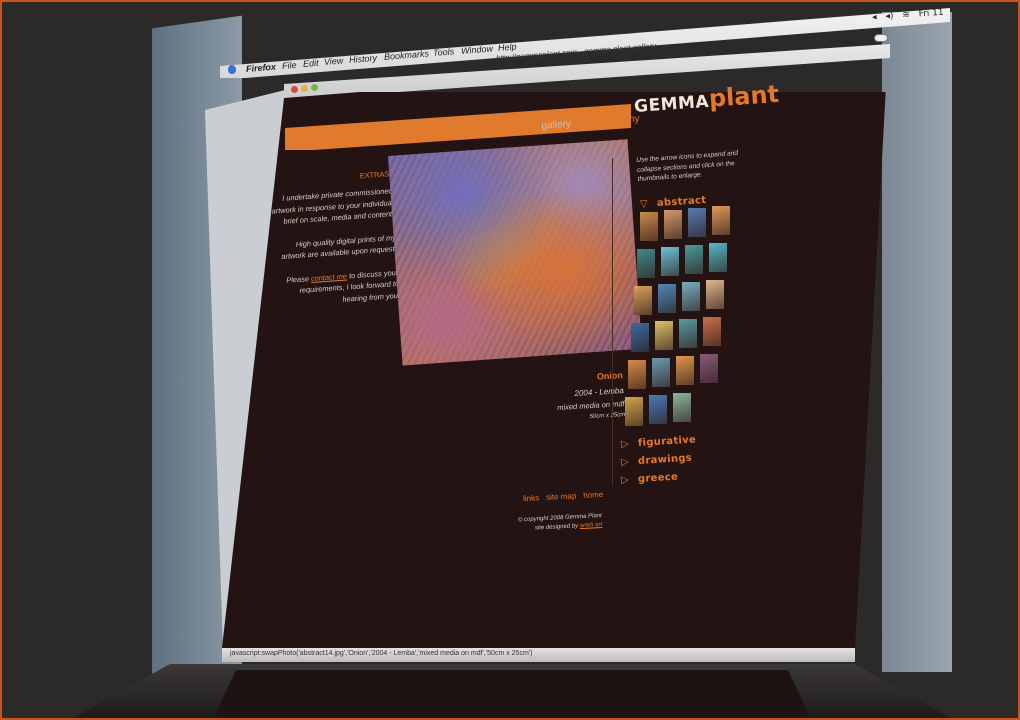 Image resolution: width=1020 pixels, height=720 pixels. Describe the element at coordinates (561, 496) in the screenshot. I see `footer-link-site-map: site map` at that location.